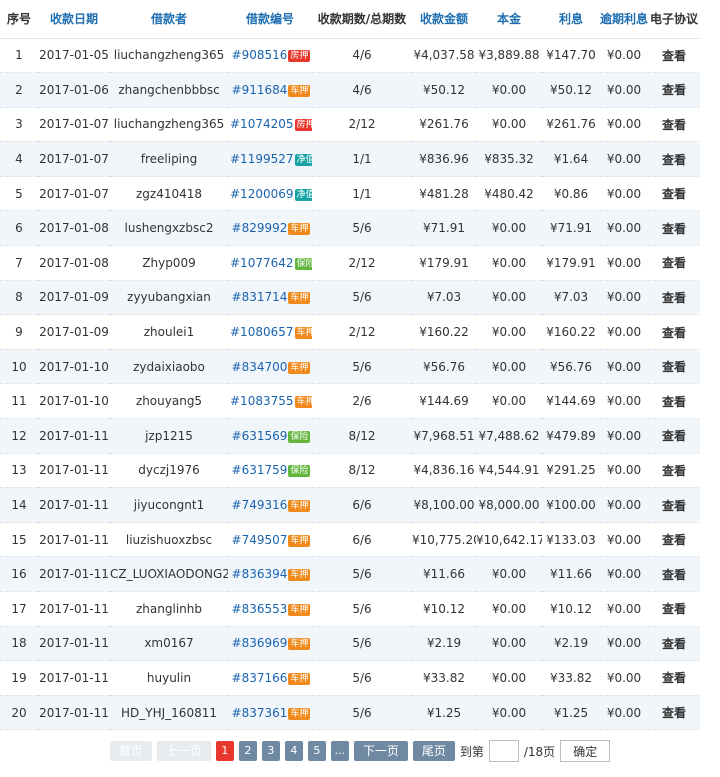  What do you see at coordinates (444, 19) in the screenshot?
I see `col-header-amount: 收款金额` at bounding box center [444, 19].